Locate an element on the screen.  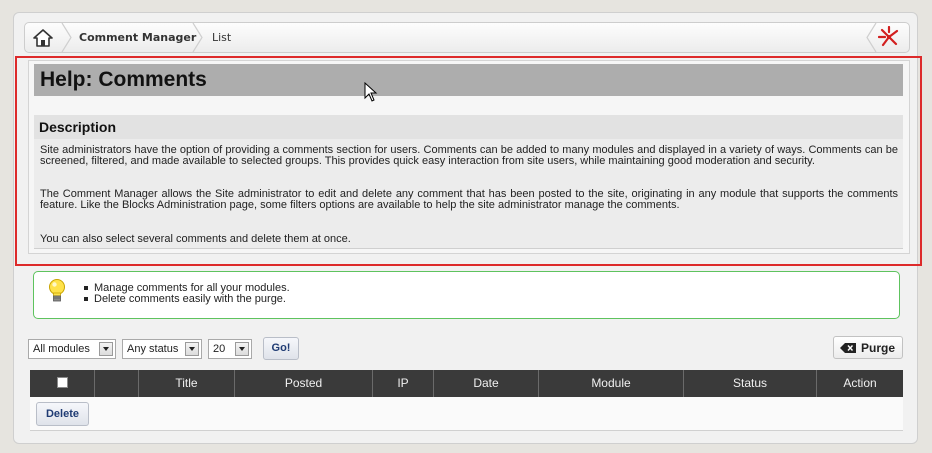
status-filter-select: Any status is located at coordinates (162, 349).